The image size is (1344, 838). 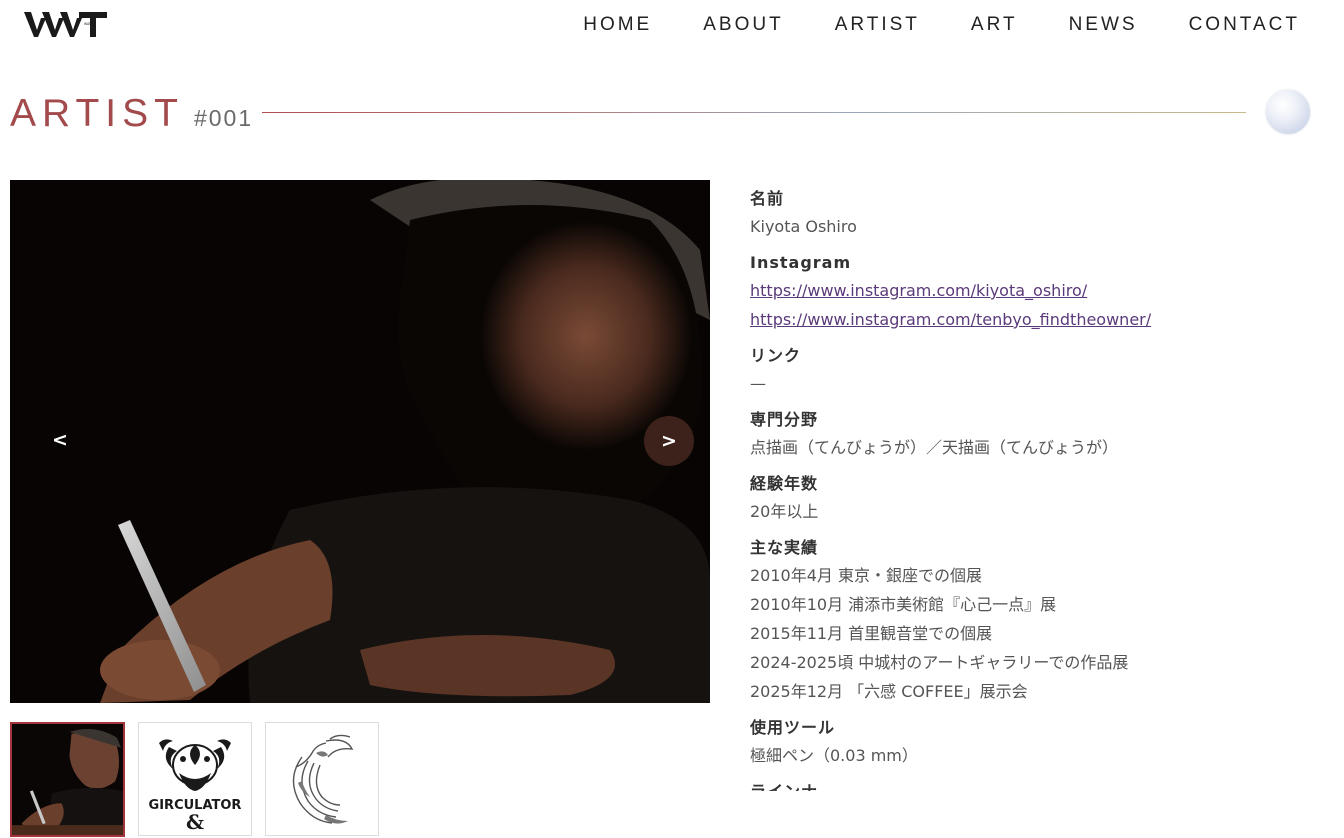 What do you see at coordinates (767, 198) in the screenshot?
I see `name-label: 名前` at bounding box center [767, 198].